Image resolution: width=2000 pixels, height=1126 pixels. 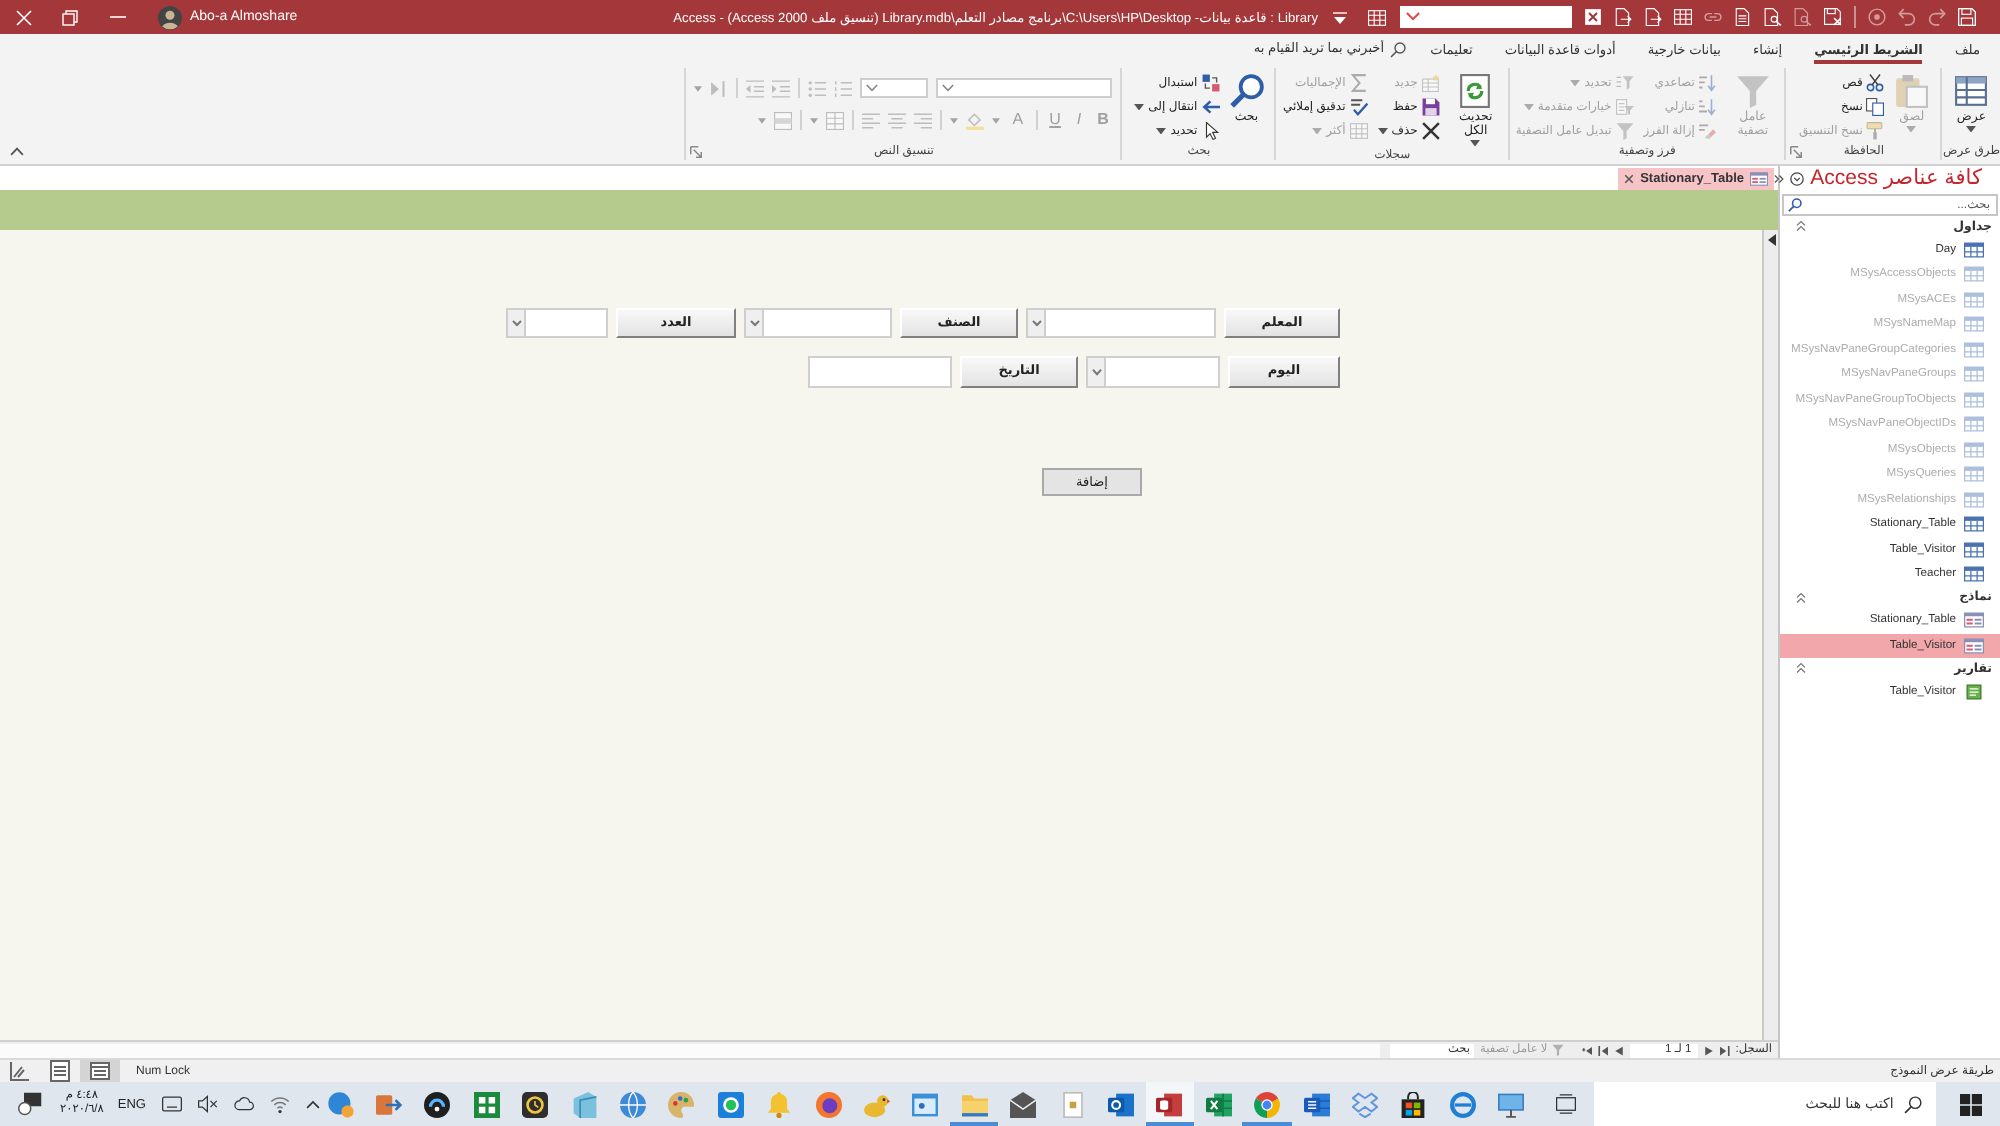 I want to click on restore-icon, so click(x=70, y=17).